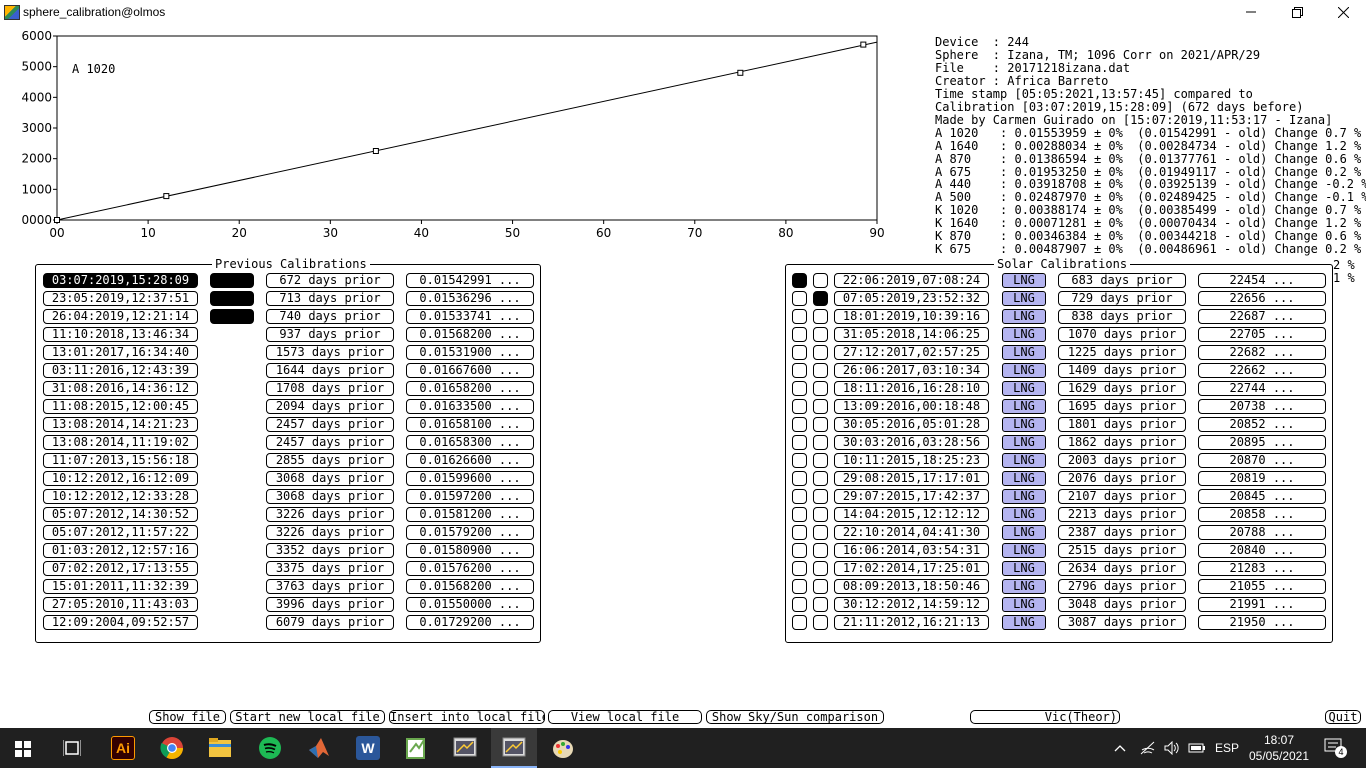 Image resolution: width=1366 pixels, height=768 pixels. Describe the element at coordinates (187, 717) in the screenshot. I see `show-file-button: Show file` at that location.